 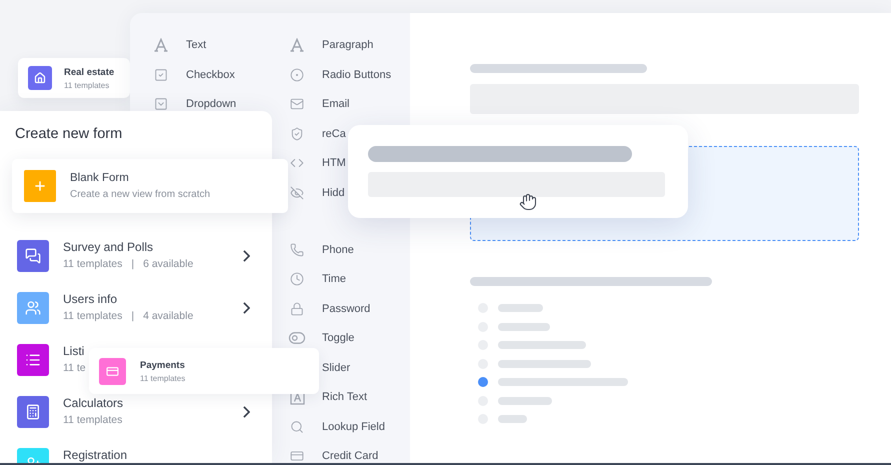 What do you see at coordinates (338, 338) in the screenshot?
I see `field-type-label: Toggle` at bounding box center [338, 338].